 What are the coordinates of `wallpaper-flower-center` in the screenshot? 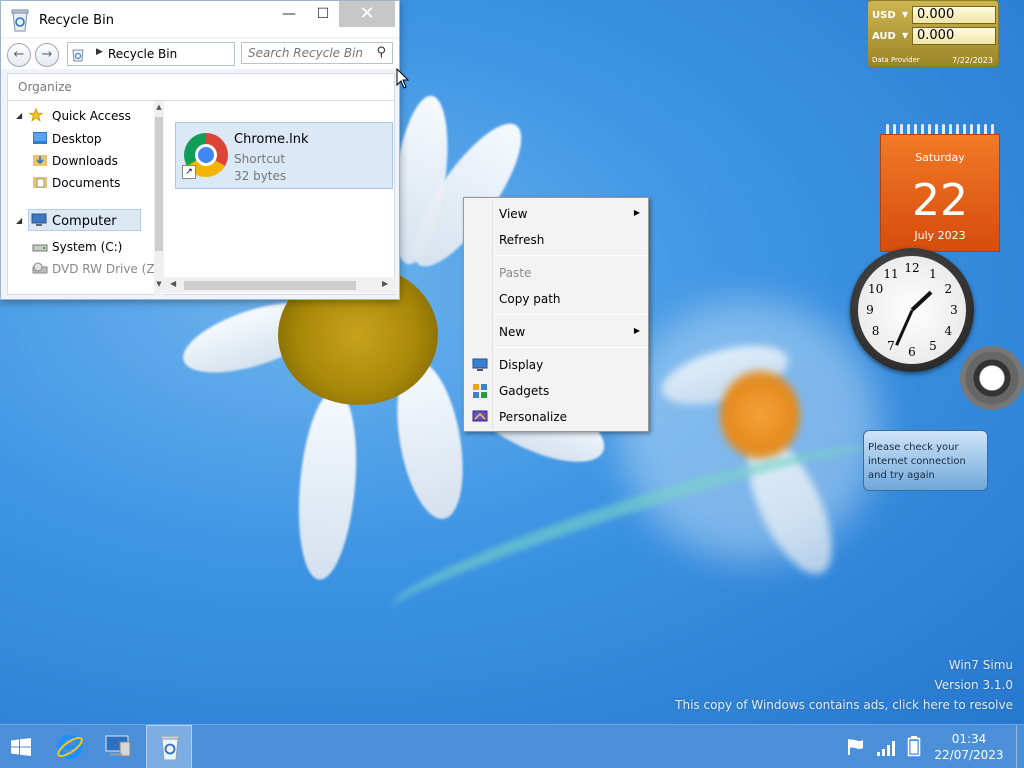 It's located at (760, 415).